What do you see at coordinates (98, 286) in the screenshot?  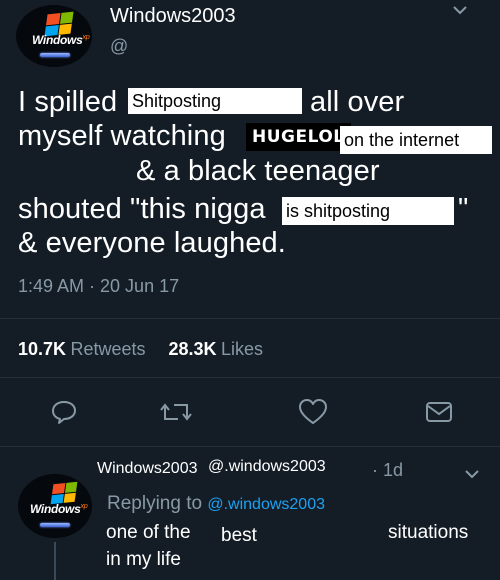 I see `tweet-timestamp: 1:49 AM · 20 Jun 17` at bounding box center [98, 286].